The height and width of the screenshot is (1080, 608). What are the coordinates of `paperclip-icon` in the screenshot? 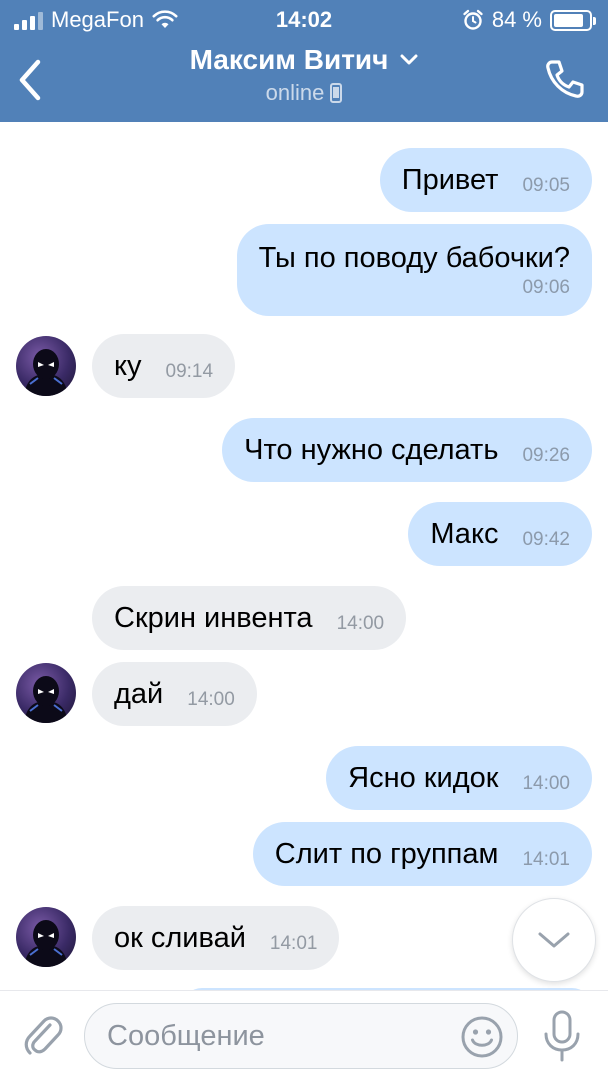 It's located at (43, 1035).